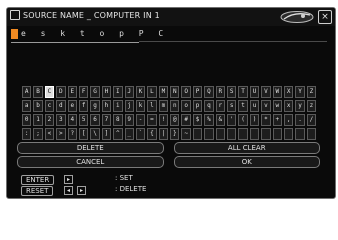 This screenshot has width=338, height=240. Describe the element at coordinates (175, 134) in the screenshot. I see `key-button: }` at that location.